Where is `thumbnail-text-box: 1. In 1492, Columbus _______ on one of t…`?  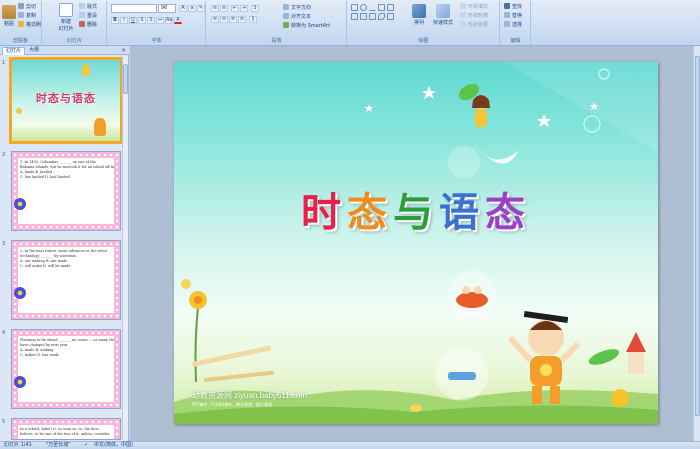
thumbnail-text-box: 1. In 1492, Columbus _______ on one of t… is located at coordinates (66, 191).